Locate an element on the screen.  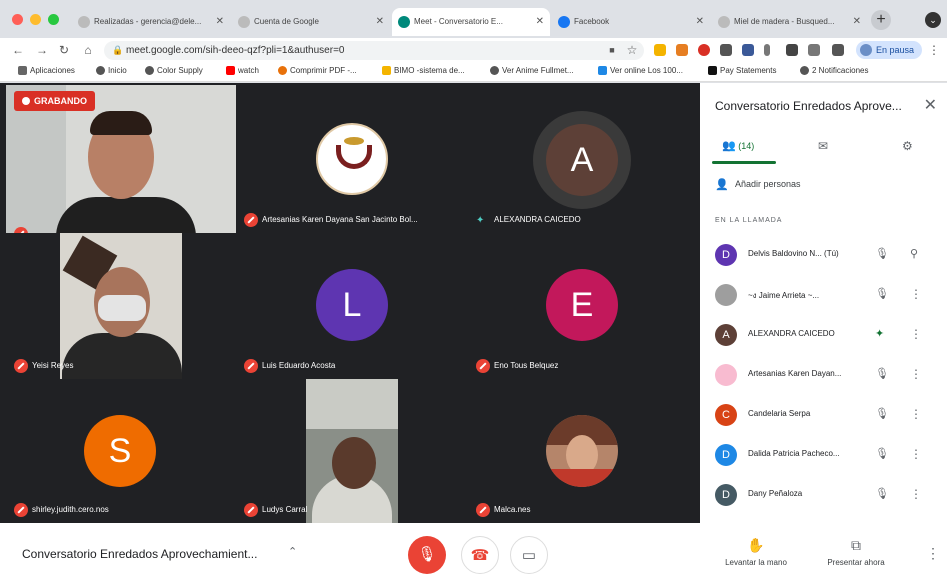
profile-button: En pausa is located at coordinates (889, 50).